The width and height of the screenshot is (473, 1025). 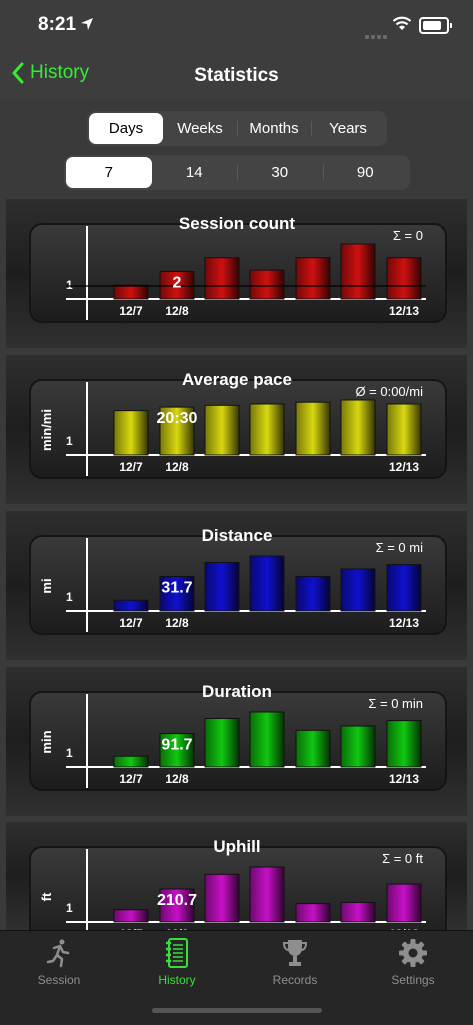 What do you see at coordinates (109, 172) in the screenshot?
I see `range-segment-7: 7` at bounding box center [109, 172].